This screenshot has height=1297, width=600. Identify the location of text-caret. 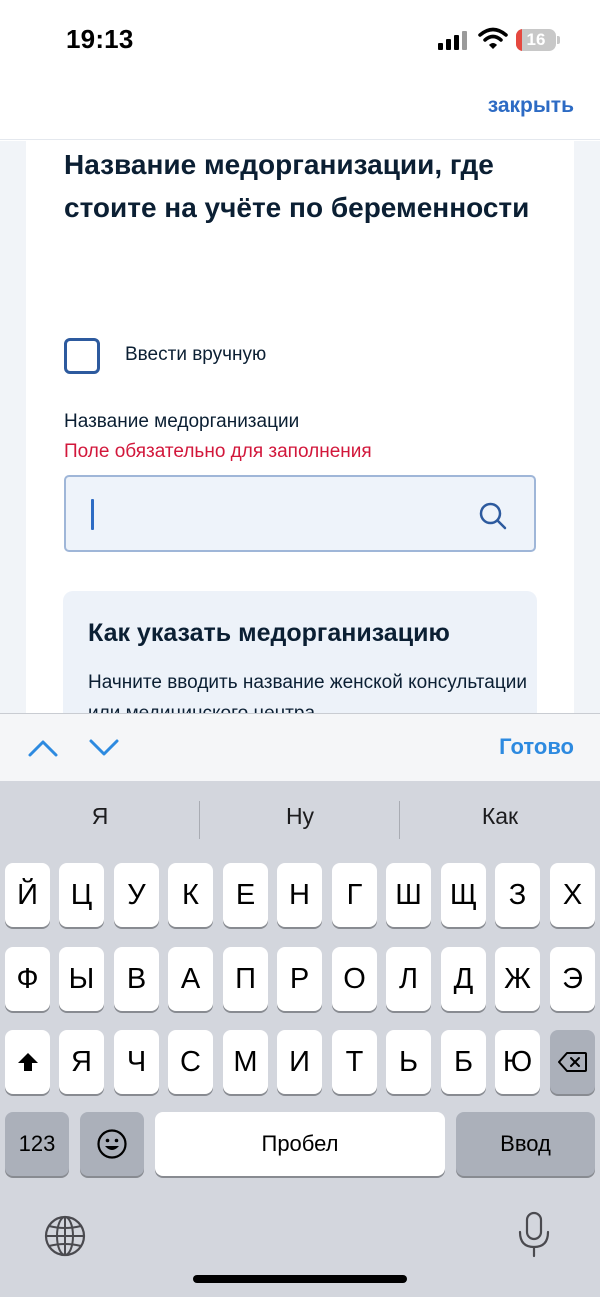
(92, 514).